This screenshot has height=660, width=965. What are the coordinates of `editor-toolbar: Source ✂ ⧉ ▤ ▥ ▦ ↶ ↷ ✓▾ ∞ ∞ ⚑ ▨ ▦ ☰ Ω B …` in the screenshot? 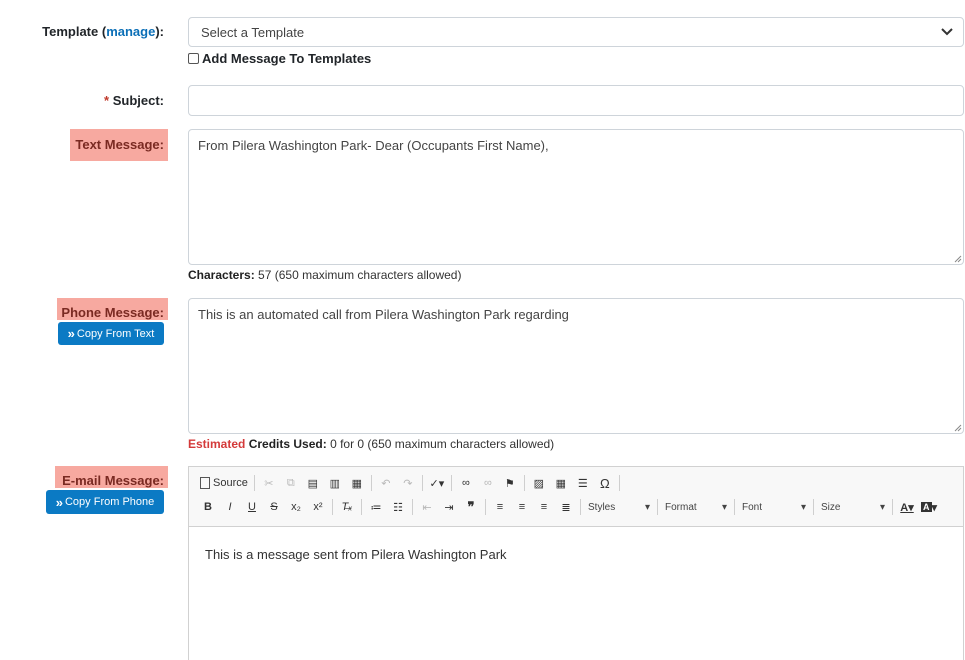 It's located at (576, 497).